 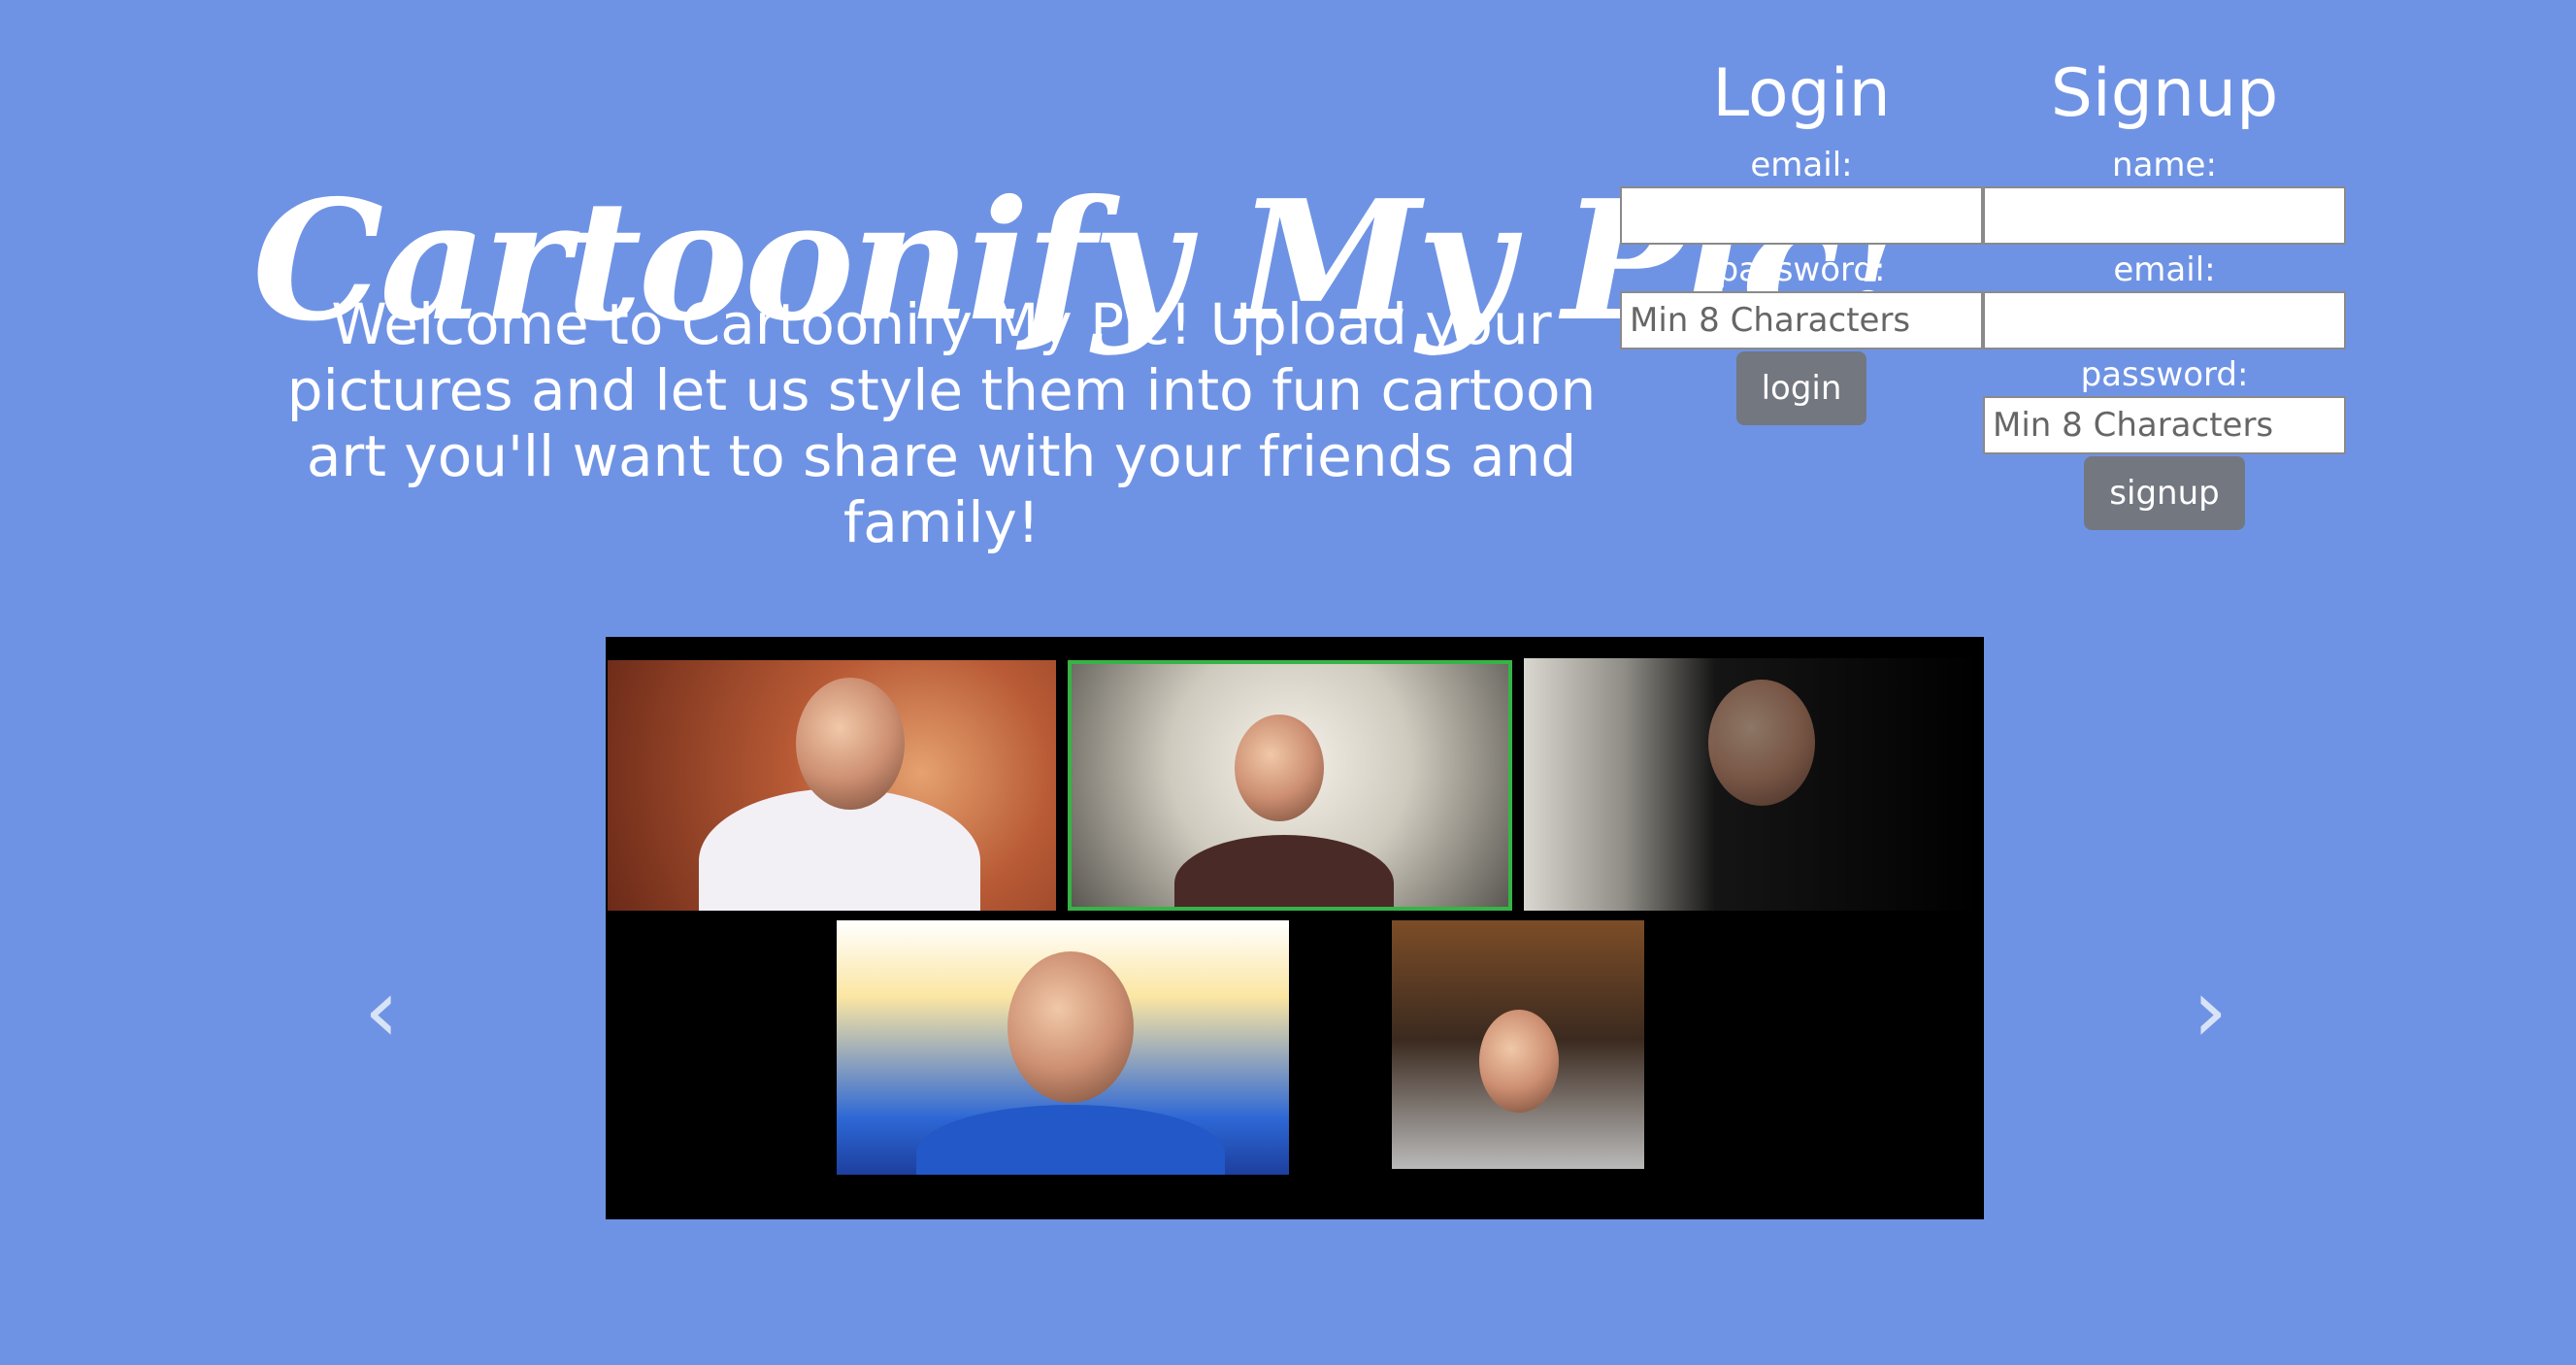 What do you see at coordinates (1802, 320) in the screenshot?
I see `login-password-input` at bounding box center [1802, 320].